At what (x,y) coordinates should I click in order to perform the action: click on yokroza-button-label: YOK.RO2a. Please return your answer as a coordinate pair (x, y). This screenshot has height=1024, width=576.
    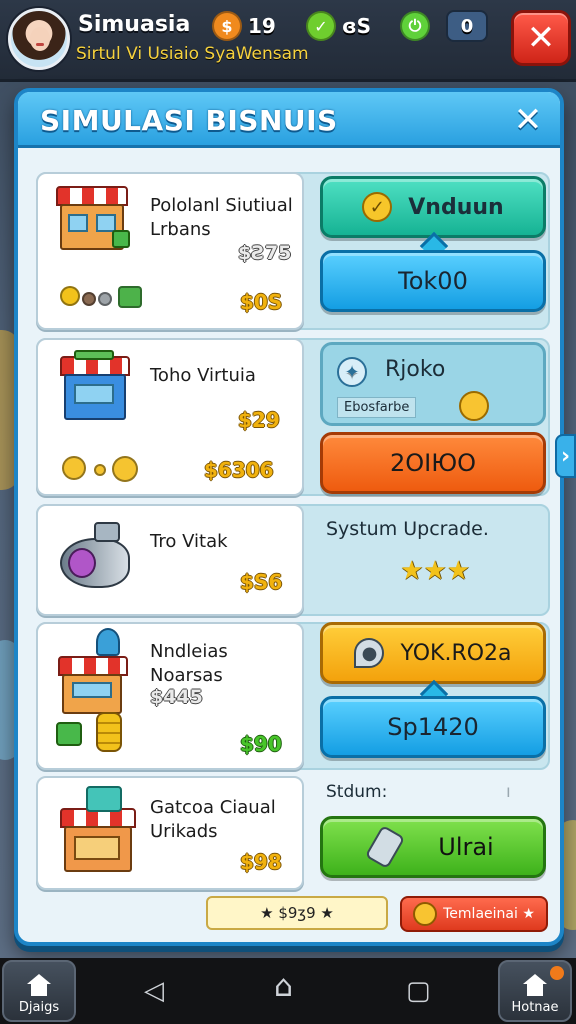
    Looking at the image, I should click on (456, 653).